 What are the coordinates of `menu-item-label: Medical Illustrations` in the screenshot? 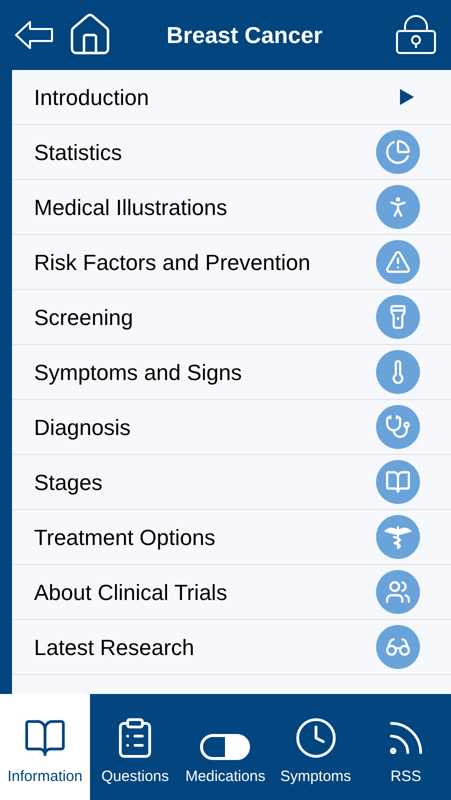 It's located at (131, 208).